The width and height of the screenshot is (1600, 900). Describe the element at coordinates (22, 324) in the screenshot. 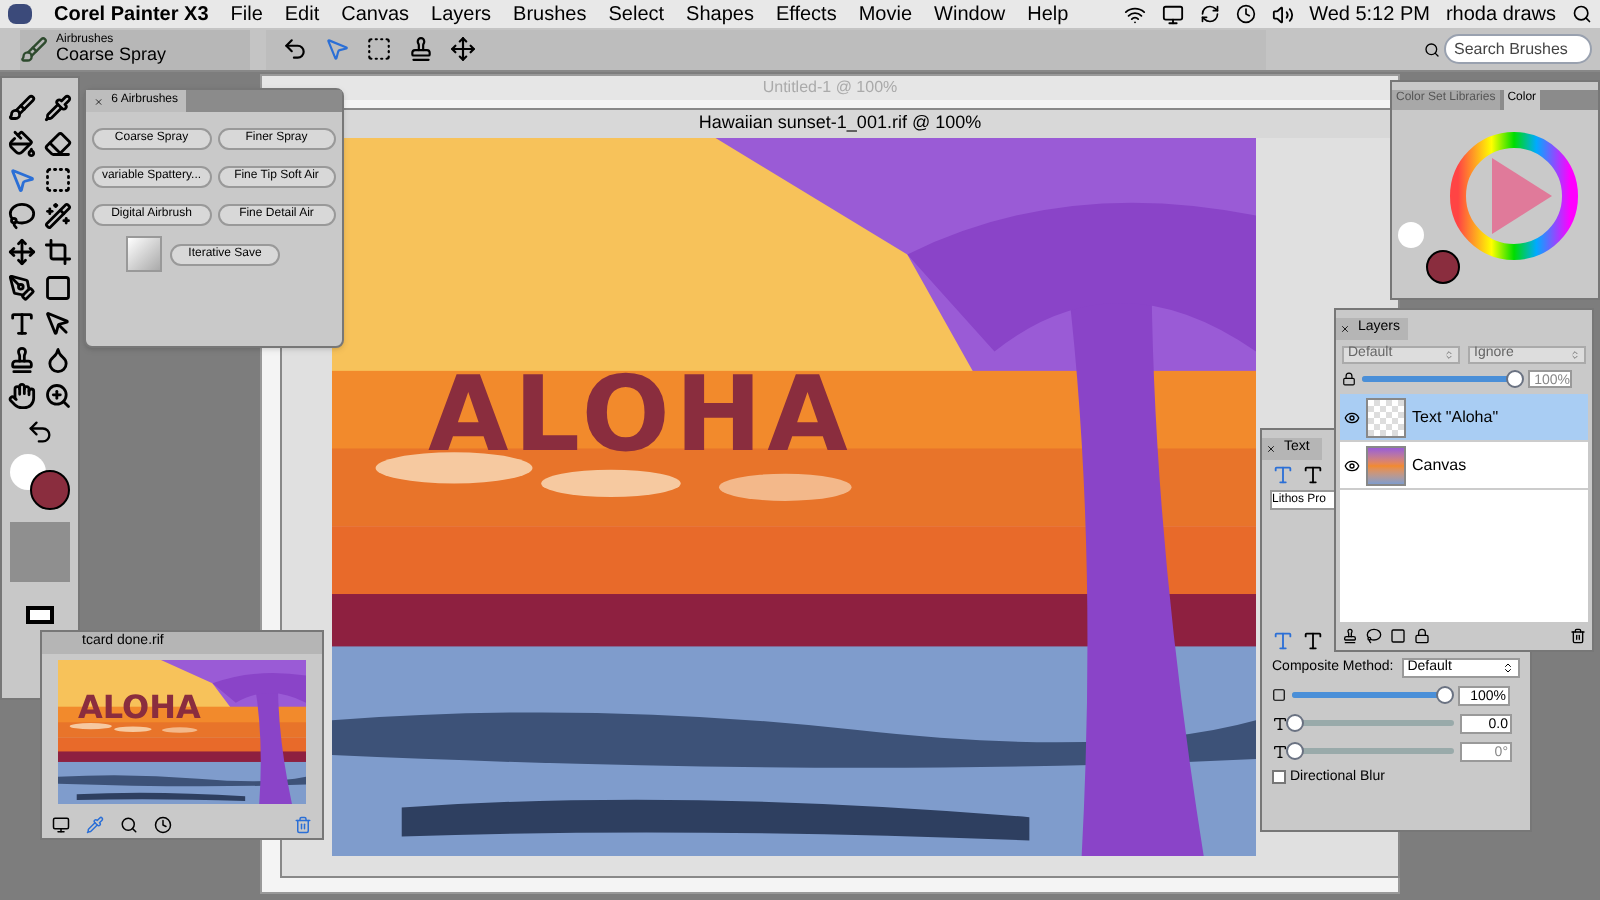

I see `text-tool-icon` at that location.